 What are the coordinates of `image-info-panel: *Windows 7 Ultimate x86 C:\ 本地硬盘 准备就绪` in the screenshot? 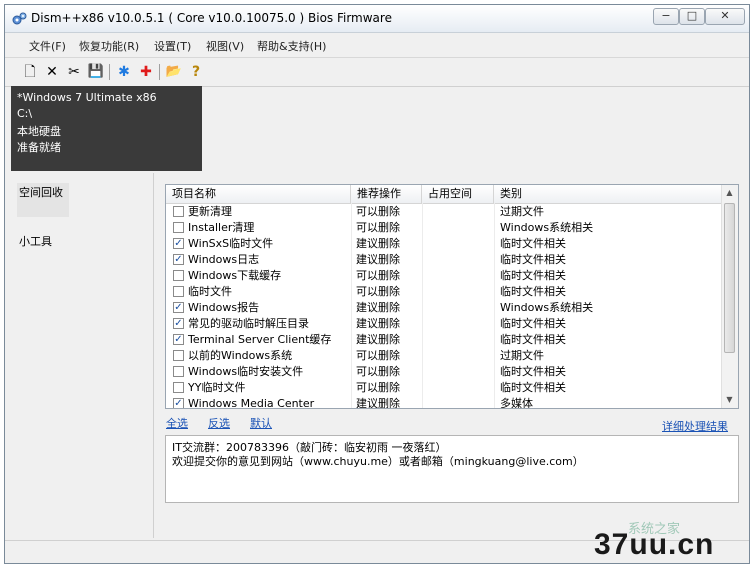 It's located at (106, 128).